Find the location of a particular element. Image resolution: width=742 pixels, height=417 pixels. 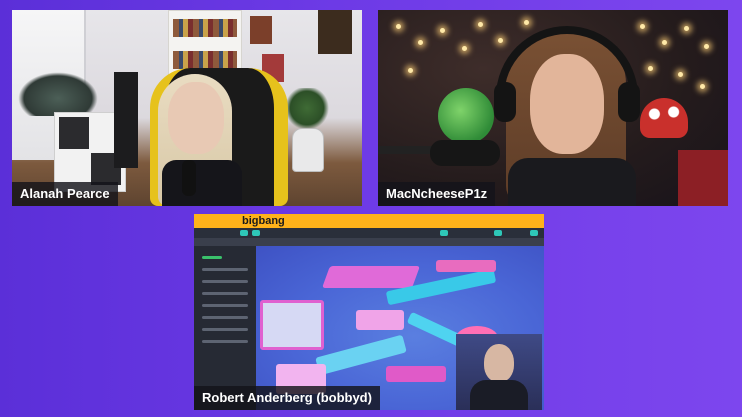

green-toy is located at coordinates (466, 116).